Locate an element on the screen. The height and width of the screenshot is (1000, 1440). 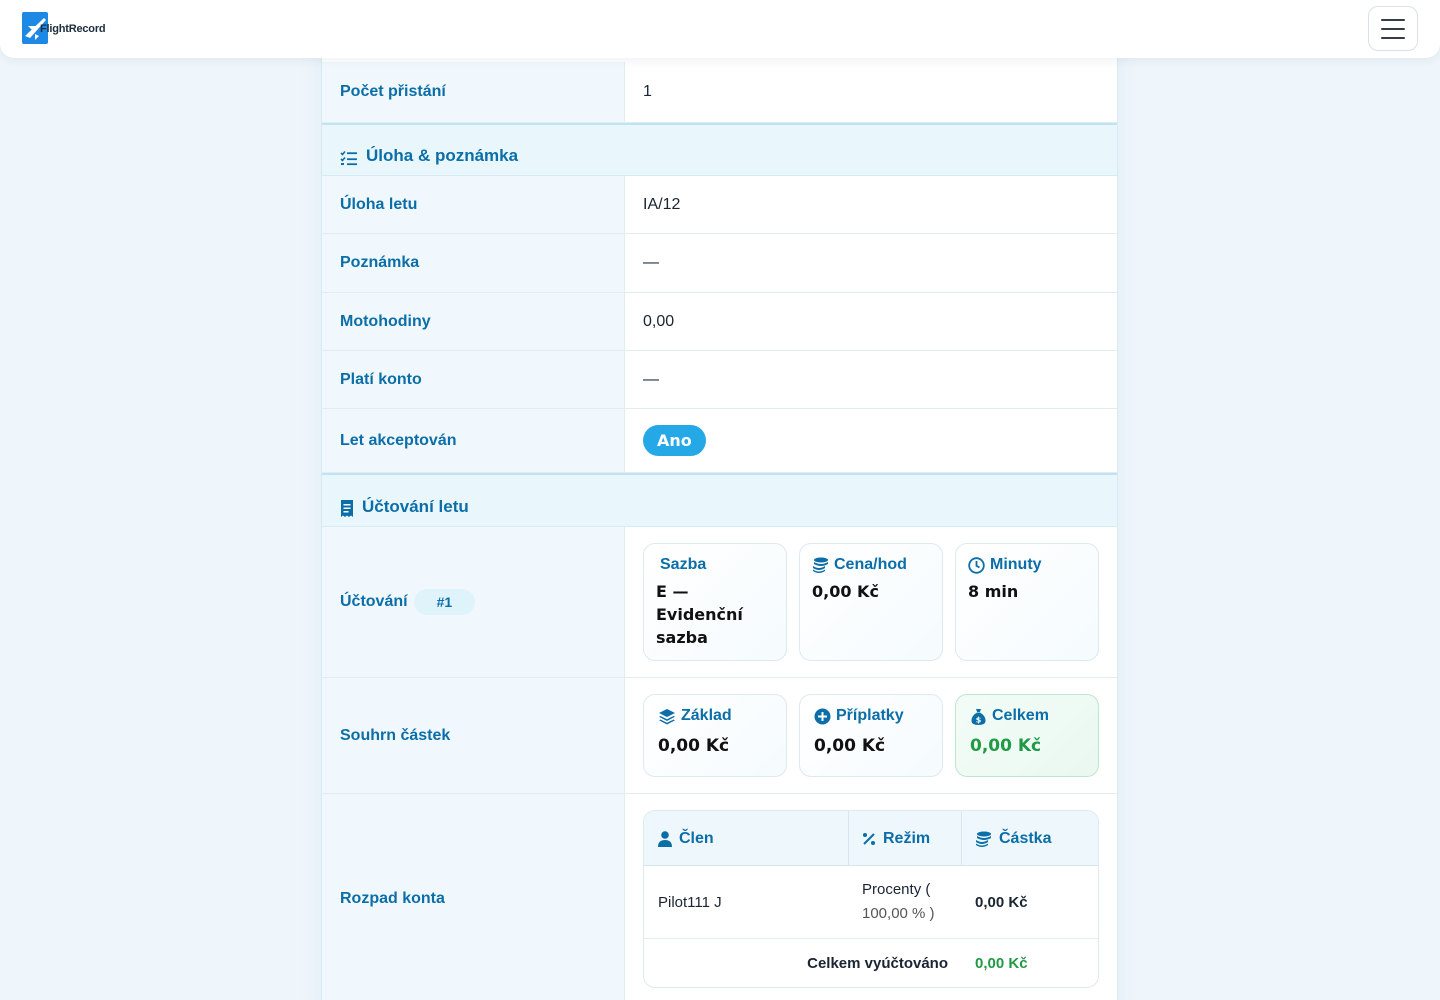
billed-total-label: Celkem vyúčtováno is located at coordinates (877, 963).